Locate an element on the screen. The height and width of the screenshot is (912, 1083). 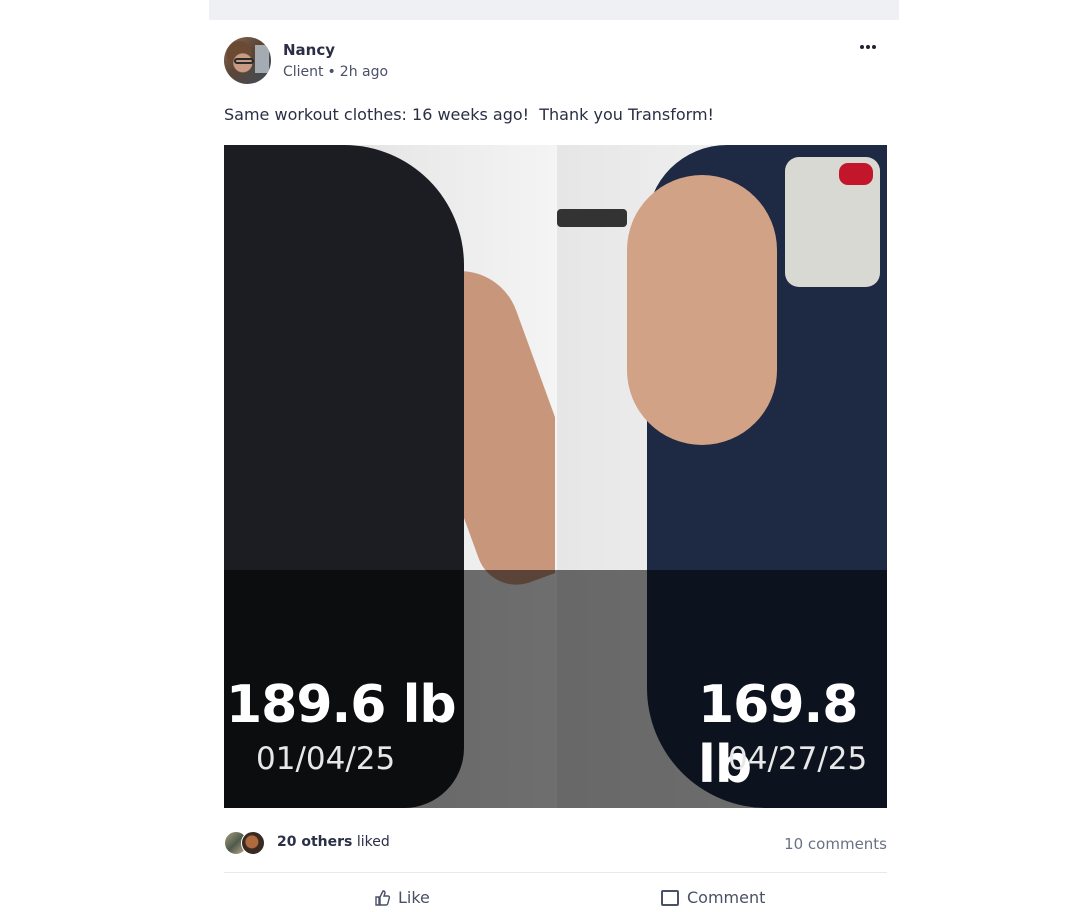
comment-icon is located at coordinates (670, 897).